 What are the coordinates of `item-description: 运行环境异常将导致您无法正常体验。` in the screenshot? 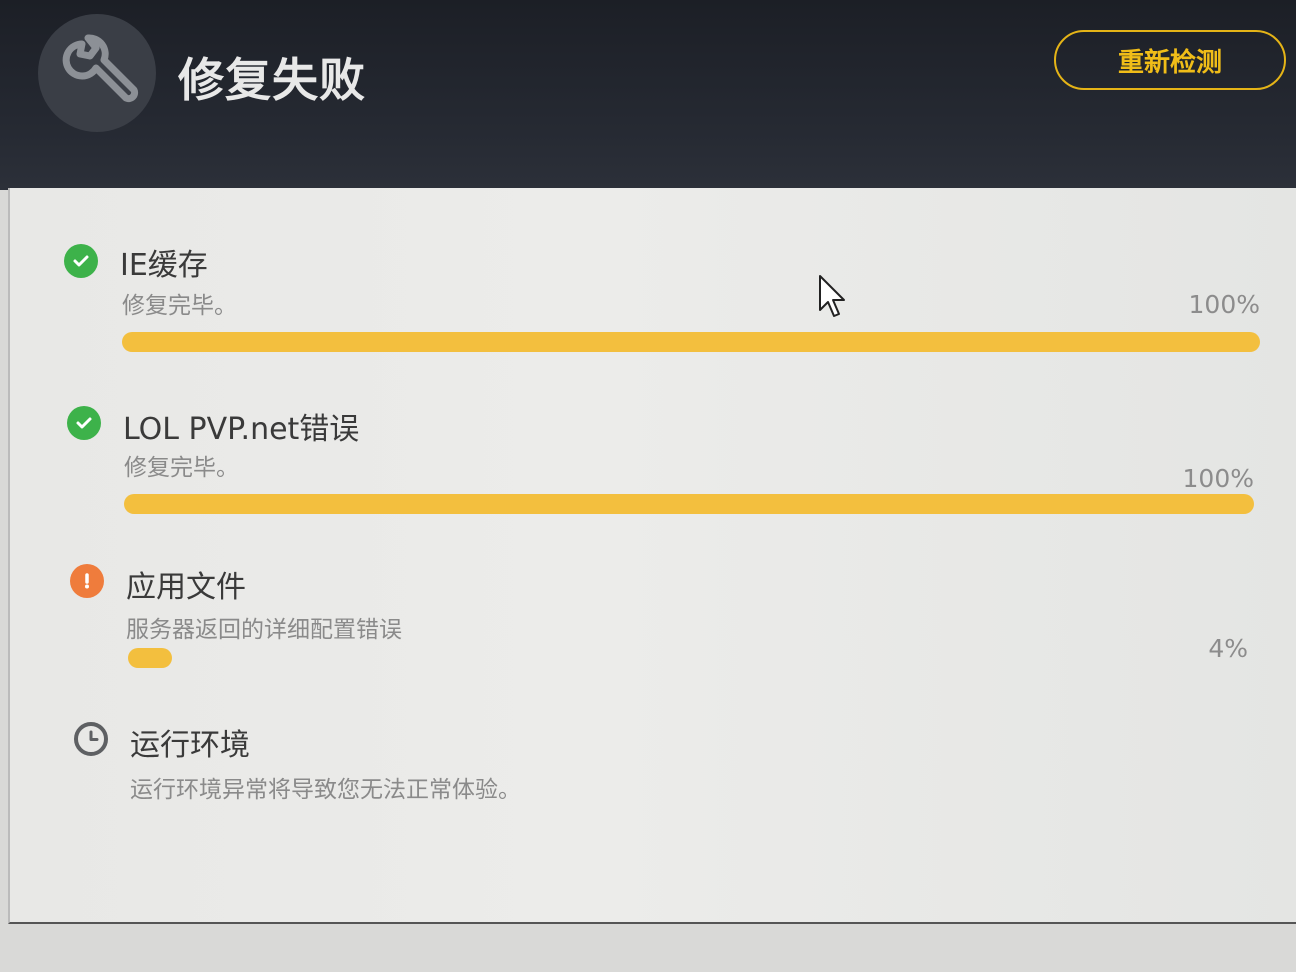 It's located at (325, 790).